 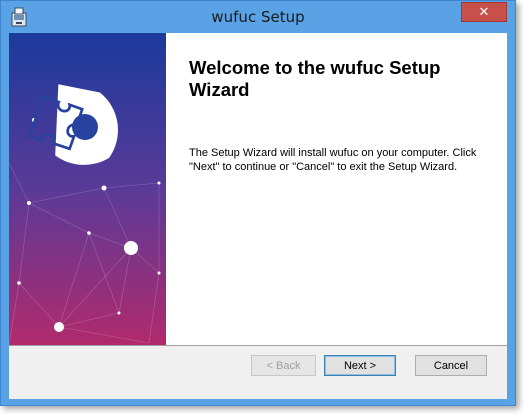 I want to click on cancel-button: Cancel, so click(x=451, y=365).